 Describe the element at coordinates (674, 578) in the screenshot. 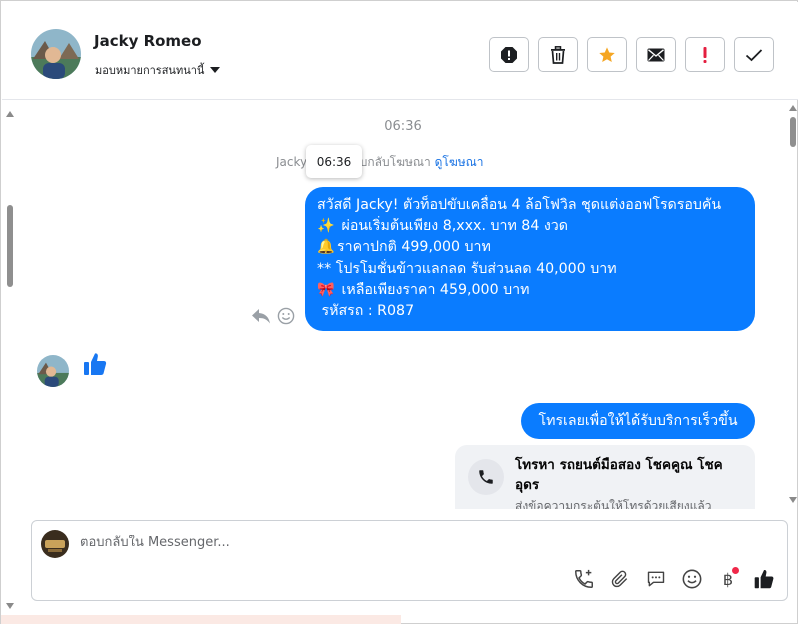

I see `composer-tools: ฿` at that location.